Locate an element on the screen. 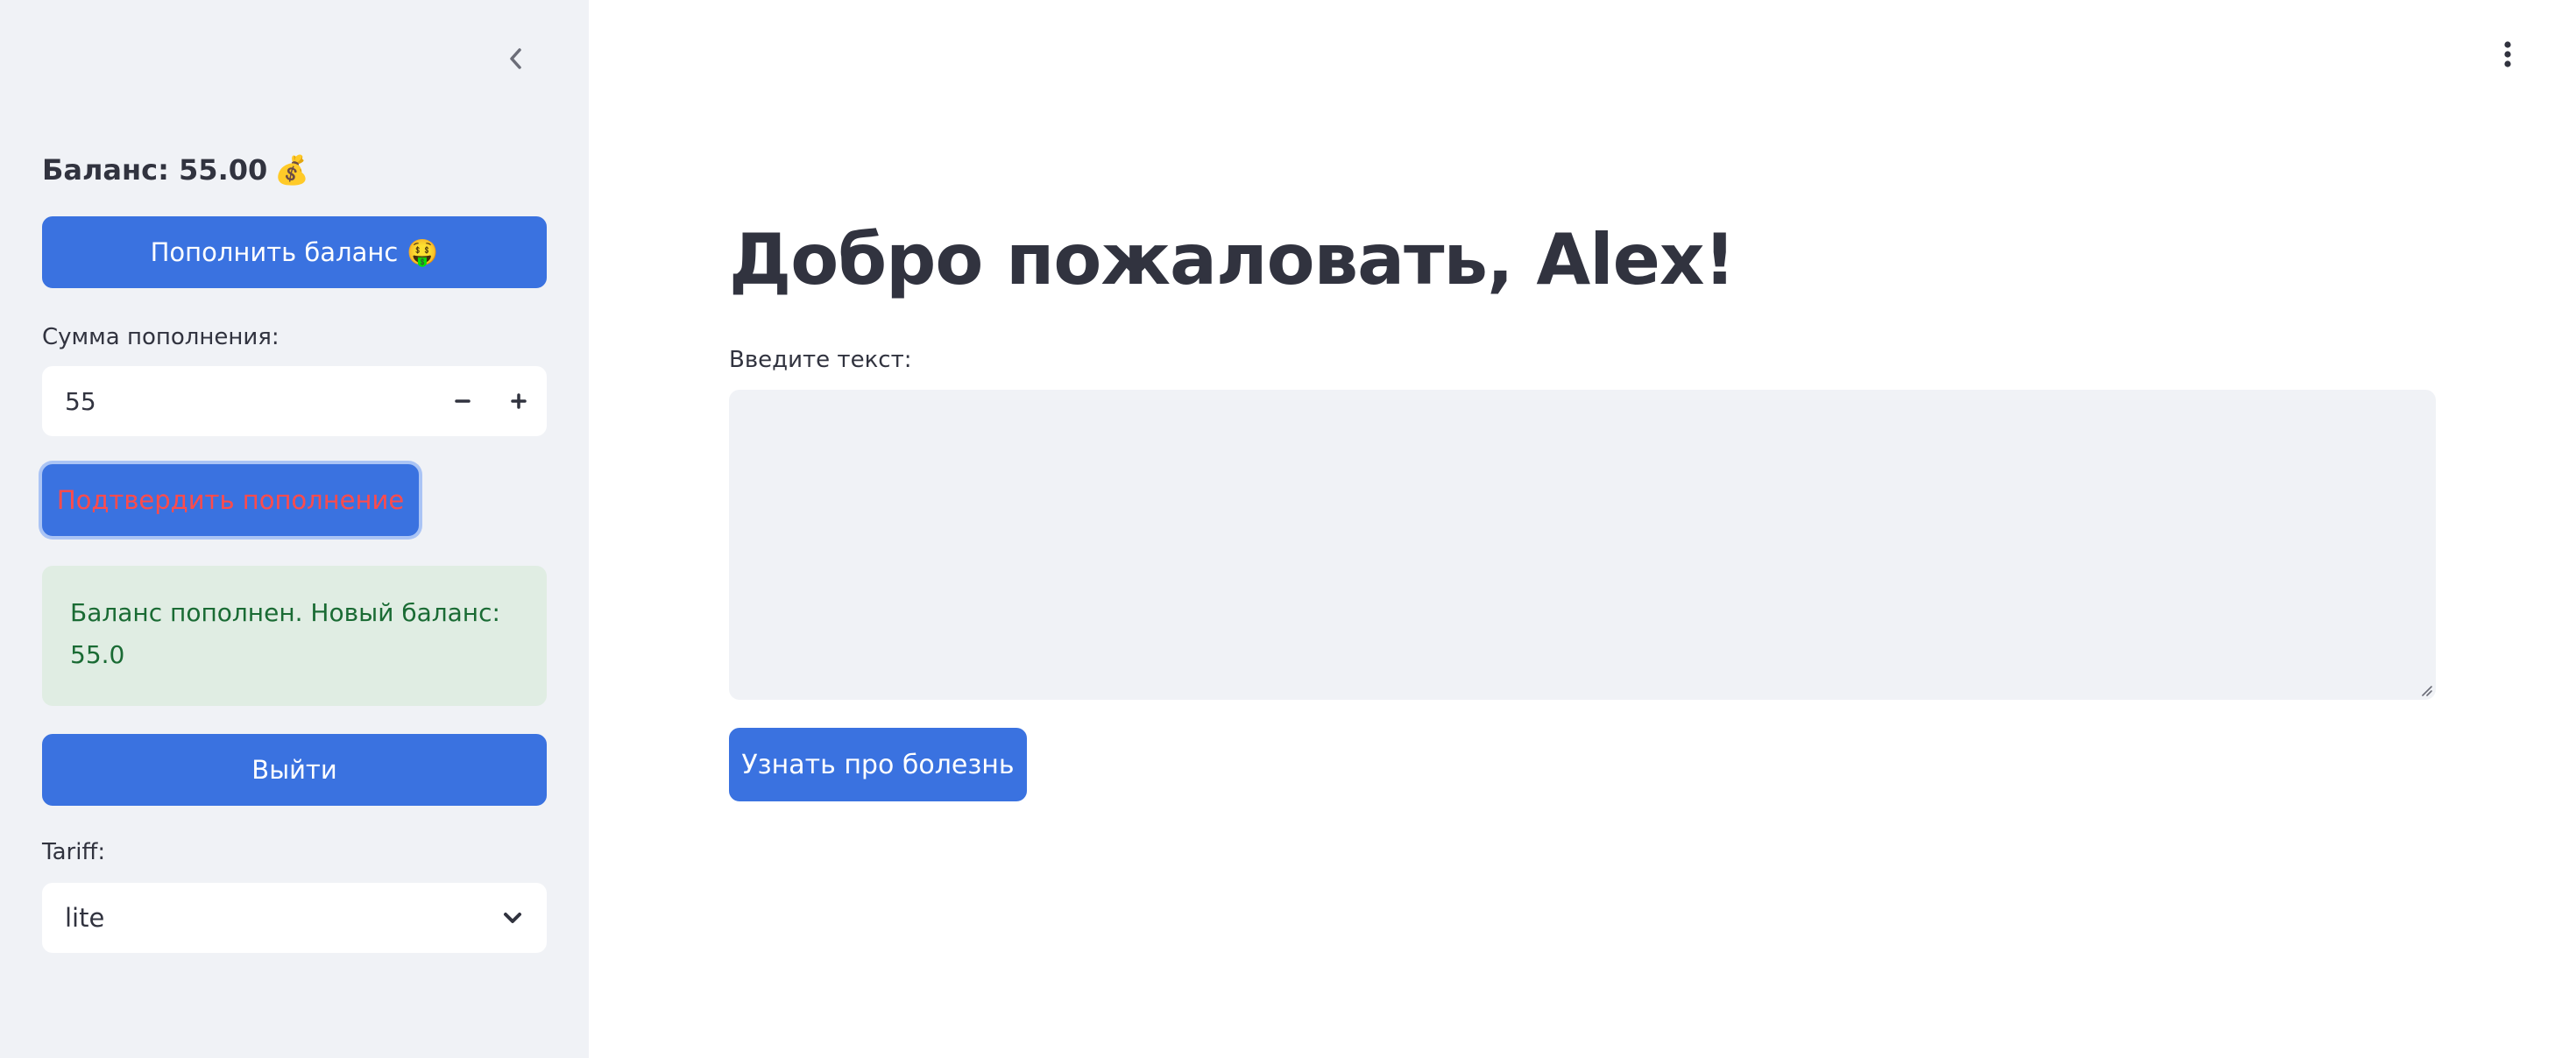 The image size is (2576, 1058). topup-button-label: Пополнить баланс is located at coordinates (274, 252).